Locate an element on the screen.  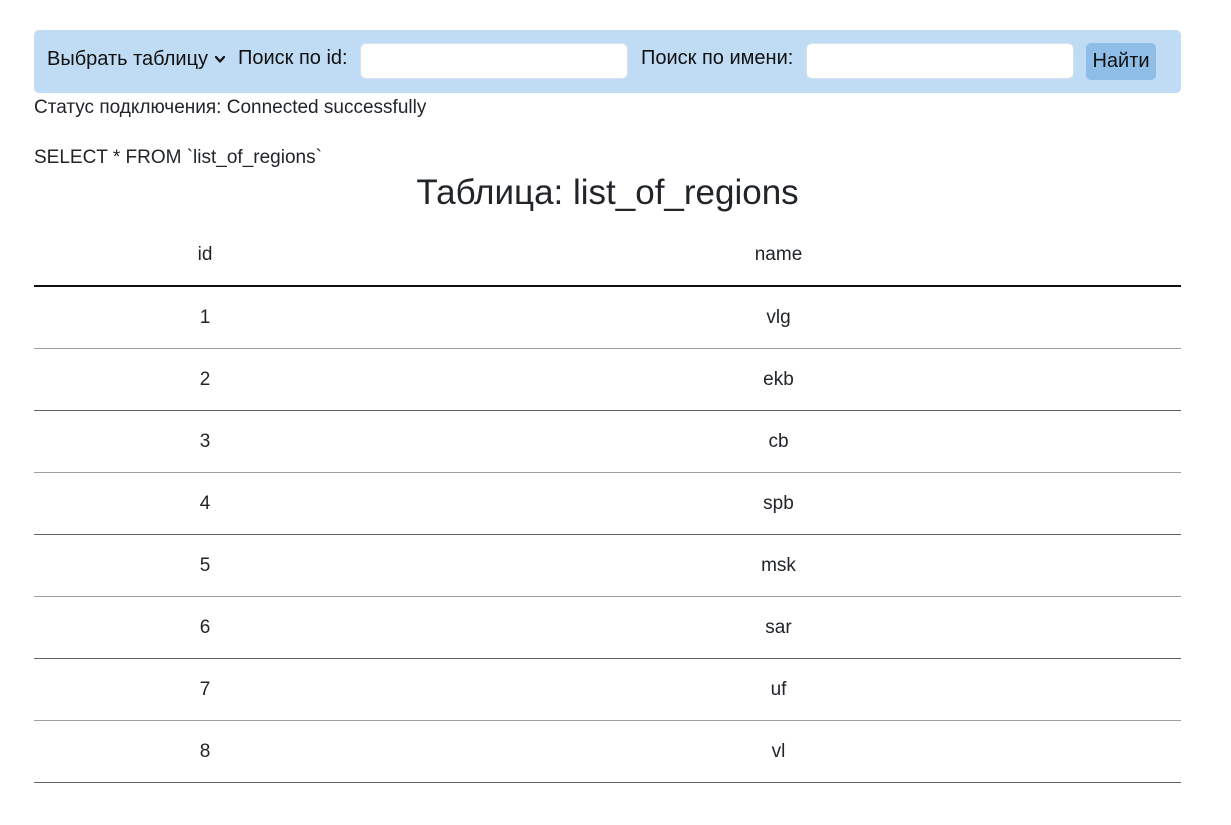
sql-query: SELECT * FROM `list_of_regions` is located at coordinates (178, 157).